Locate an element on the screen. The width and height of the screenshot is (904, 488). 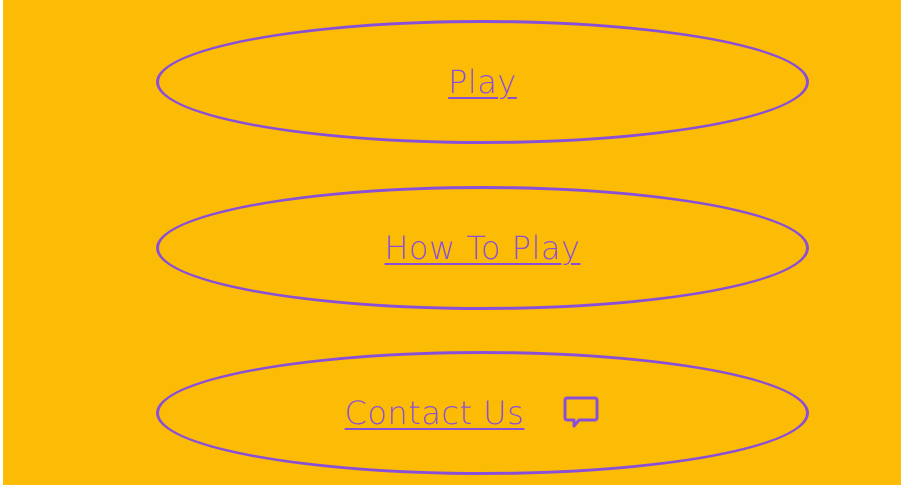
how-to-play-label: How To Play is located at coordinates (482, 248).